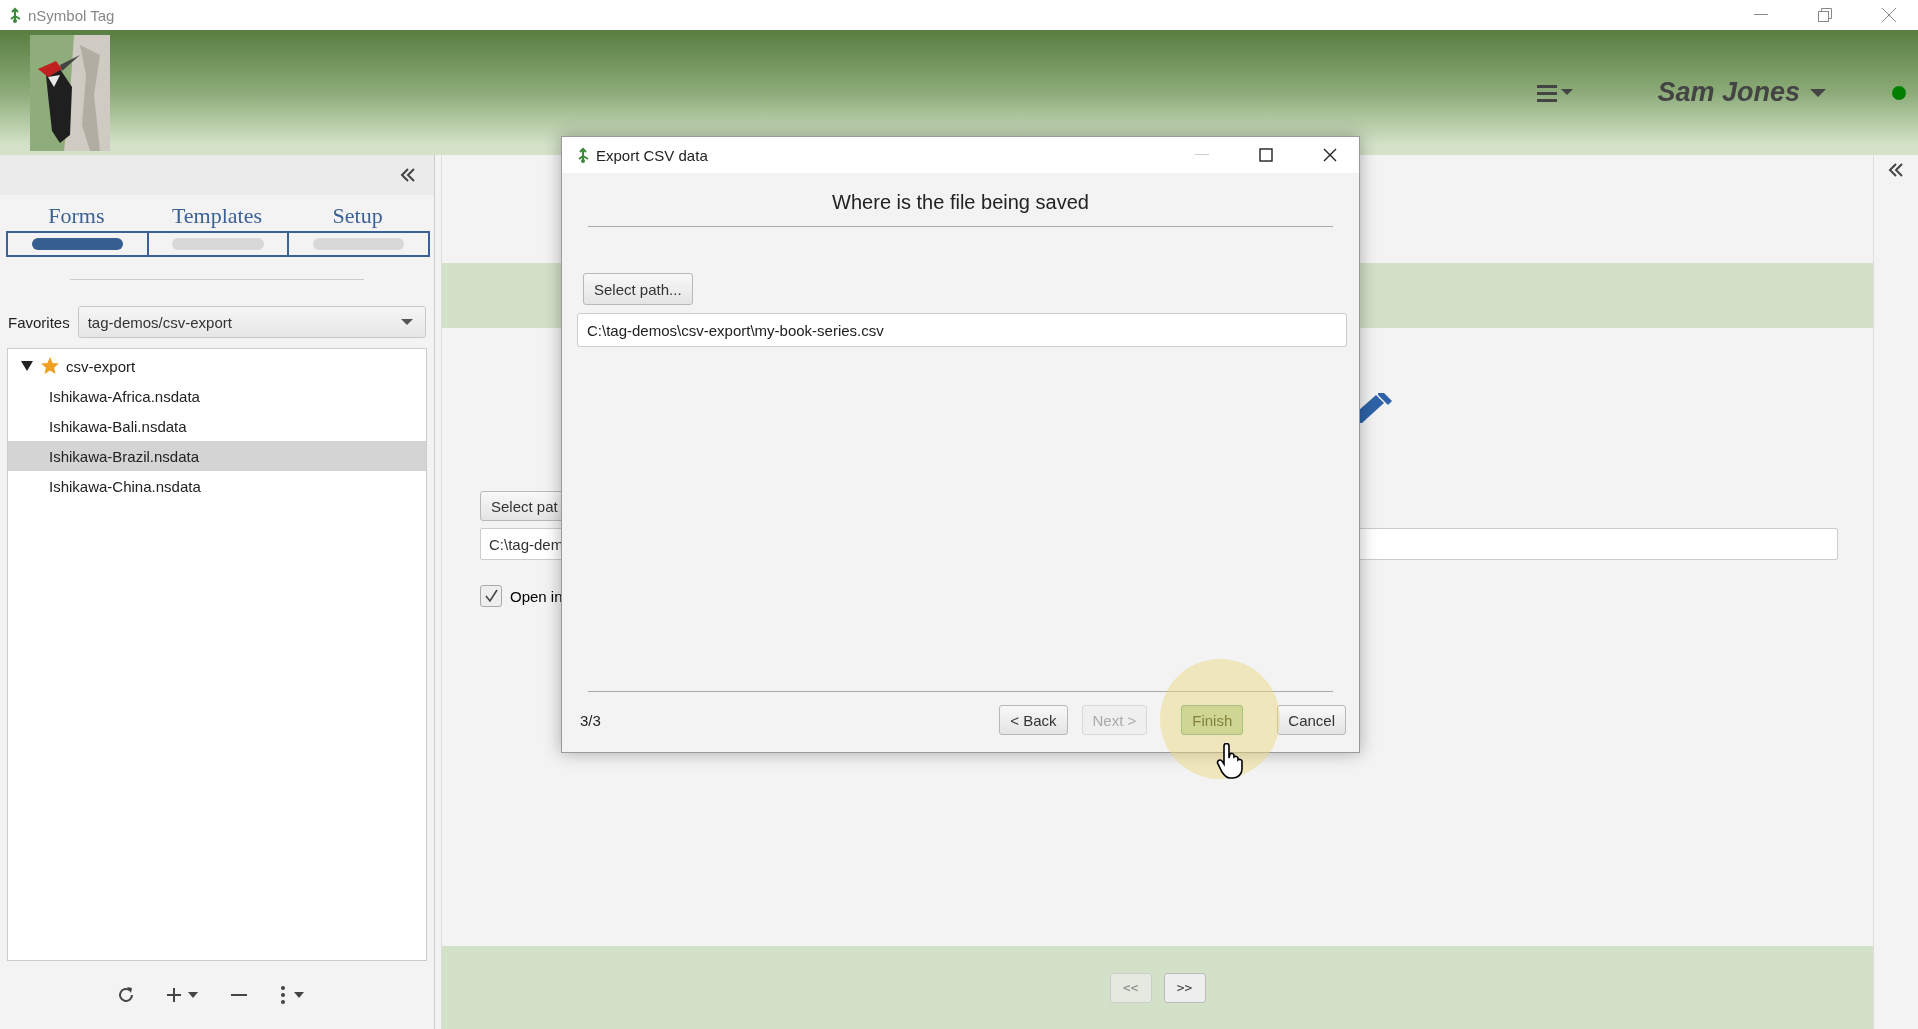 This screenshot has height=1029, width=1918. What do you see at coordinates (72, 15) in the screenshot?
I see `app-title: nSymbol Tag` at bounding box center [72, 15].